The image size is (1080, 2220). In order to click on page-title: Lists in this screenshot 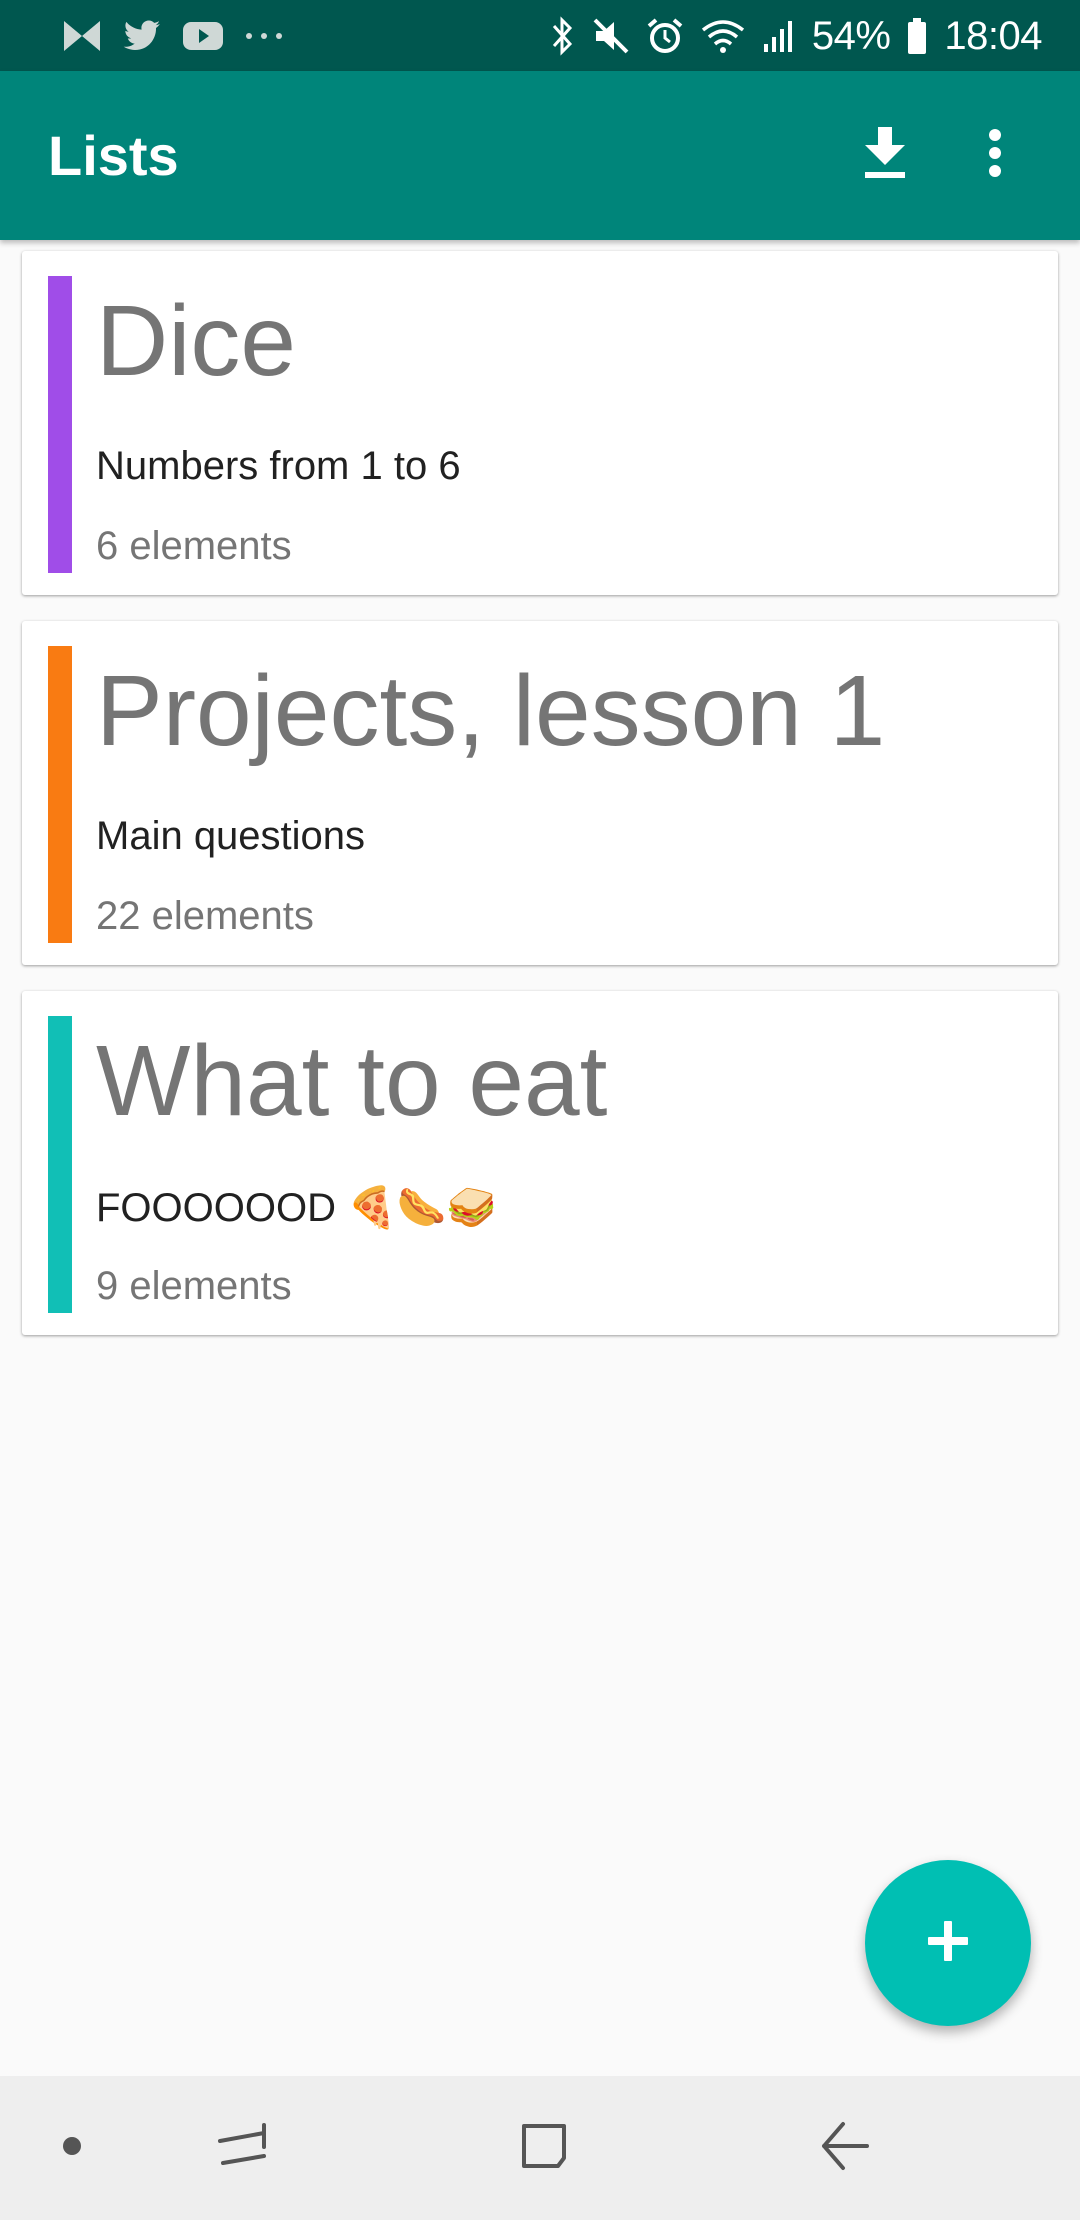, I will do `click(113, 155)`.